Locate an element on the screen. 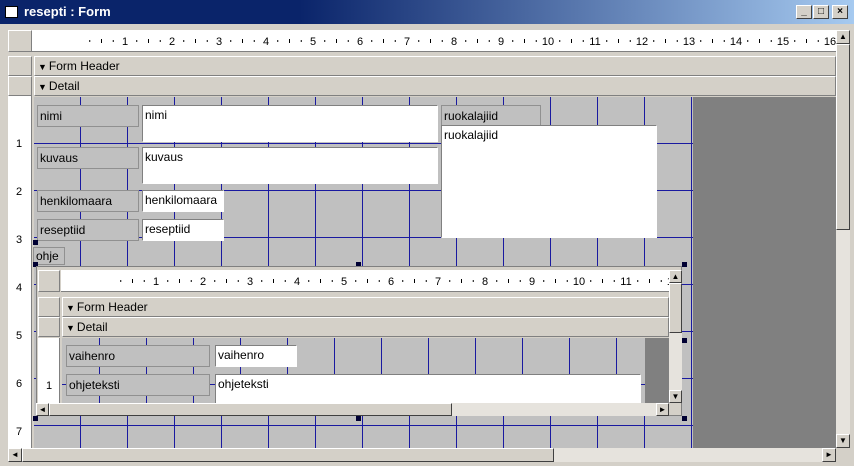 This screenshot has width=854, height=466. form-header-selector is located at coordinates (20, 66).